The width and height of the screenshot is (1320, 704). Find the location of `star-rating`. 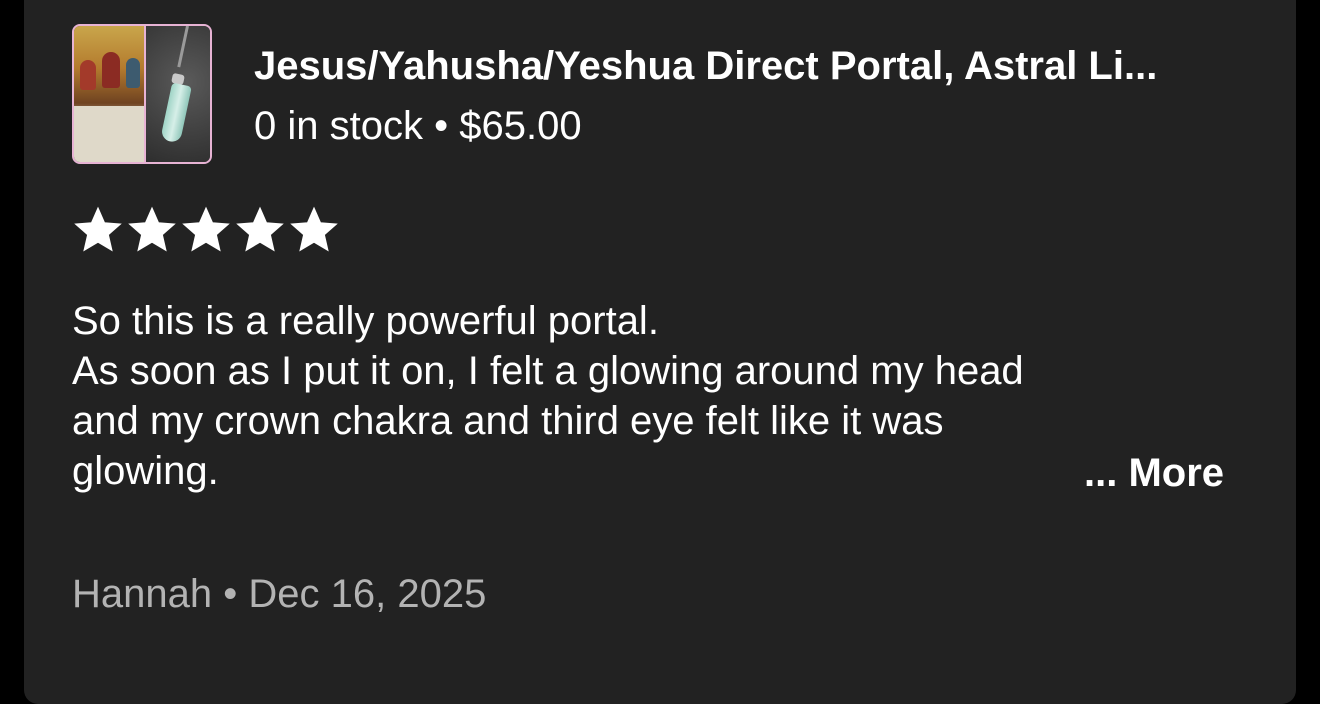

star-rating is located at coordinates (206, 230).